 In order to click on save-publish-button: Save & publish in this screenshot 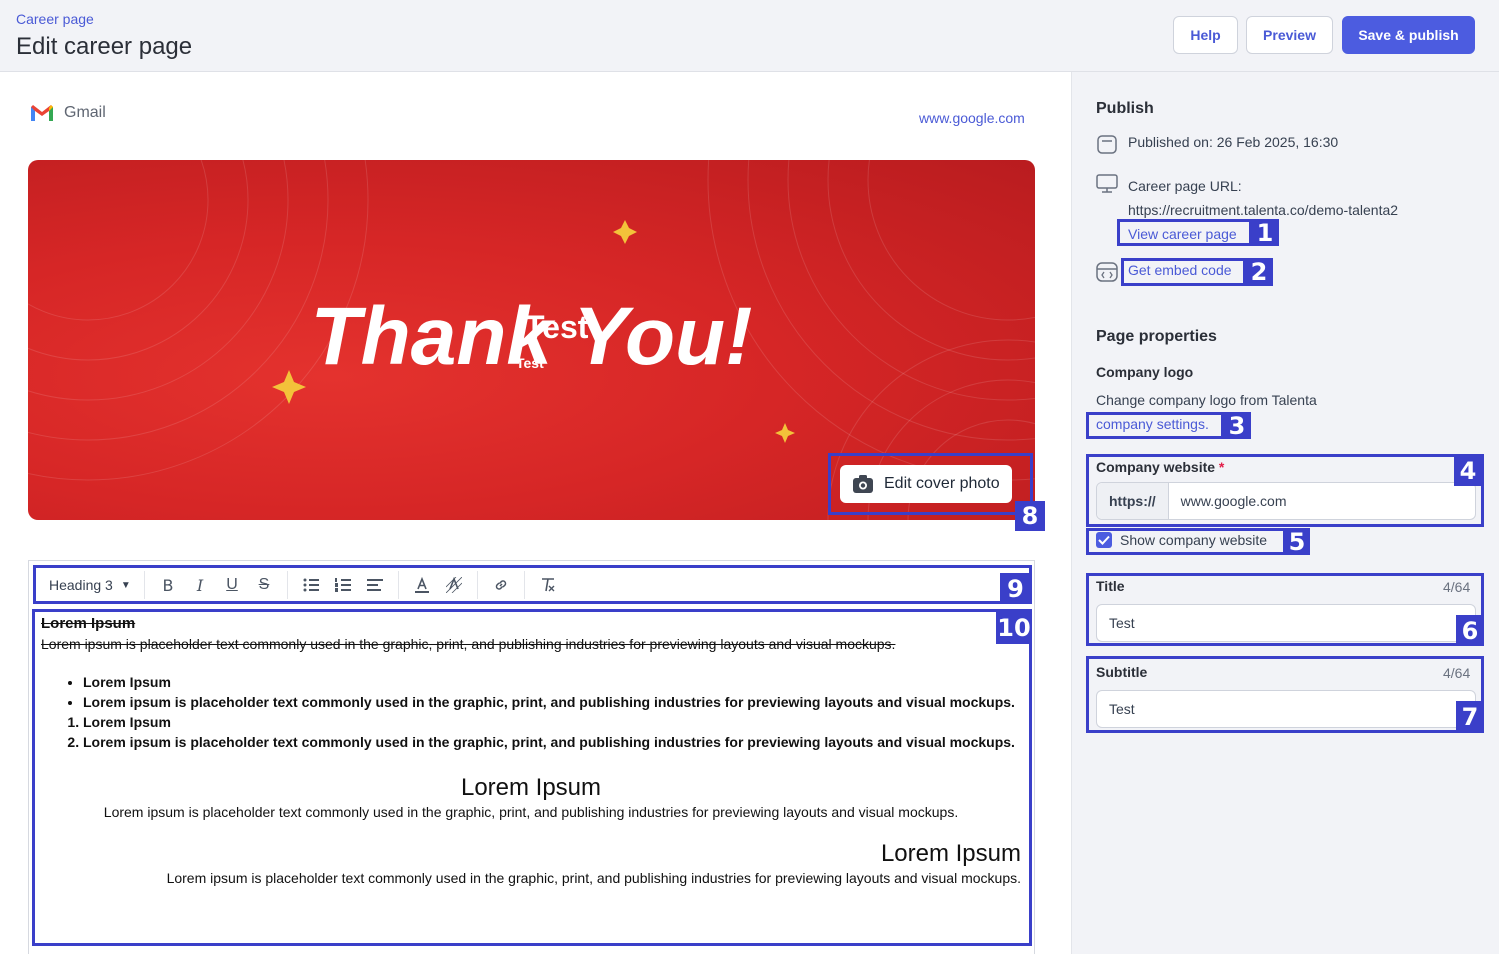, I will do `click(1408, 35)`.